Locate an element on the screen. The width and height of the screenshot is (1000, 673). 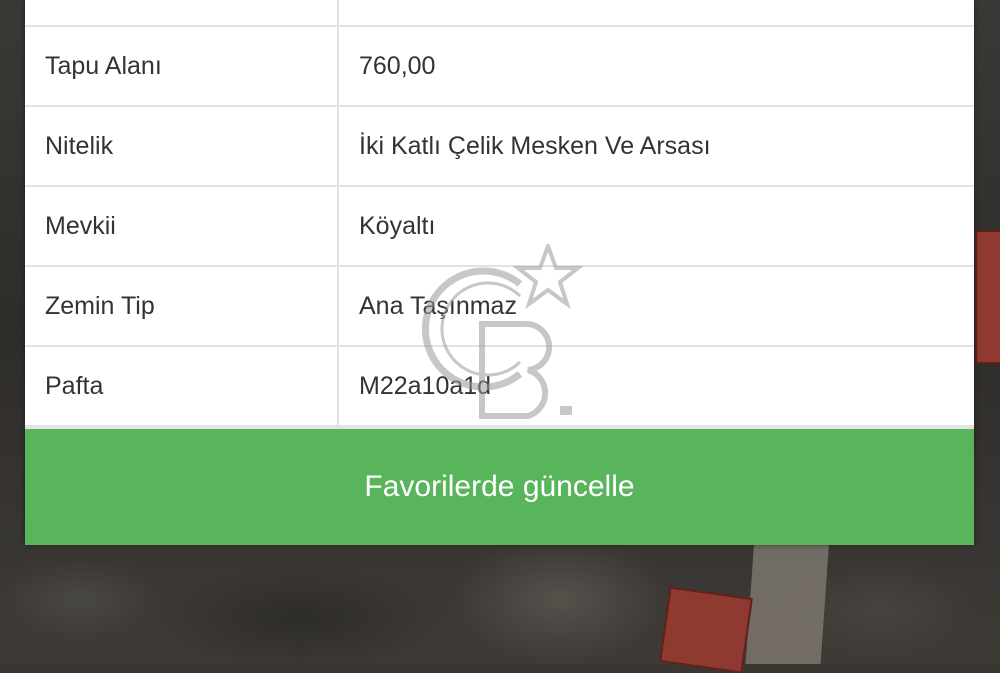
row-label: Pafta is located at coordinates (182, 386).